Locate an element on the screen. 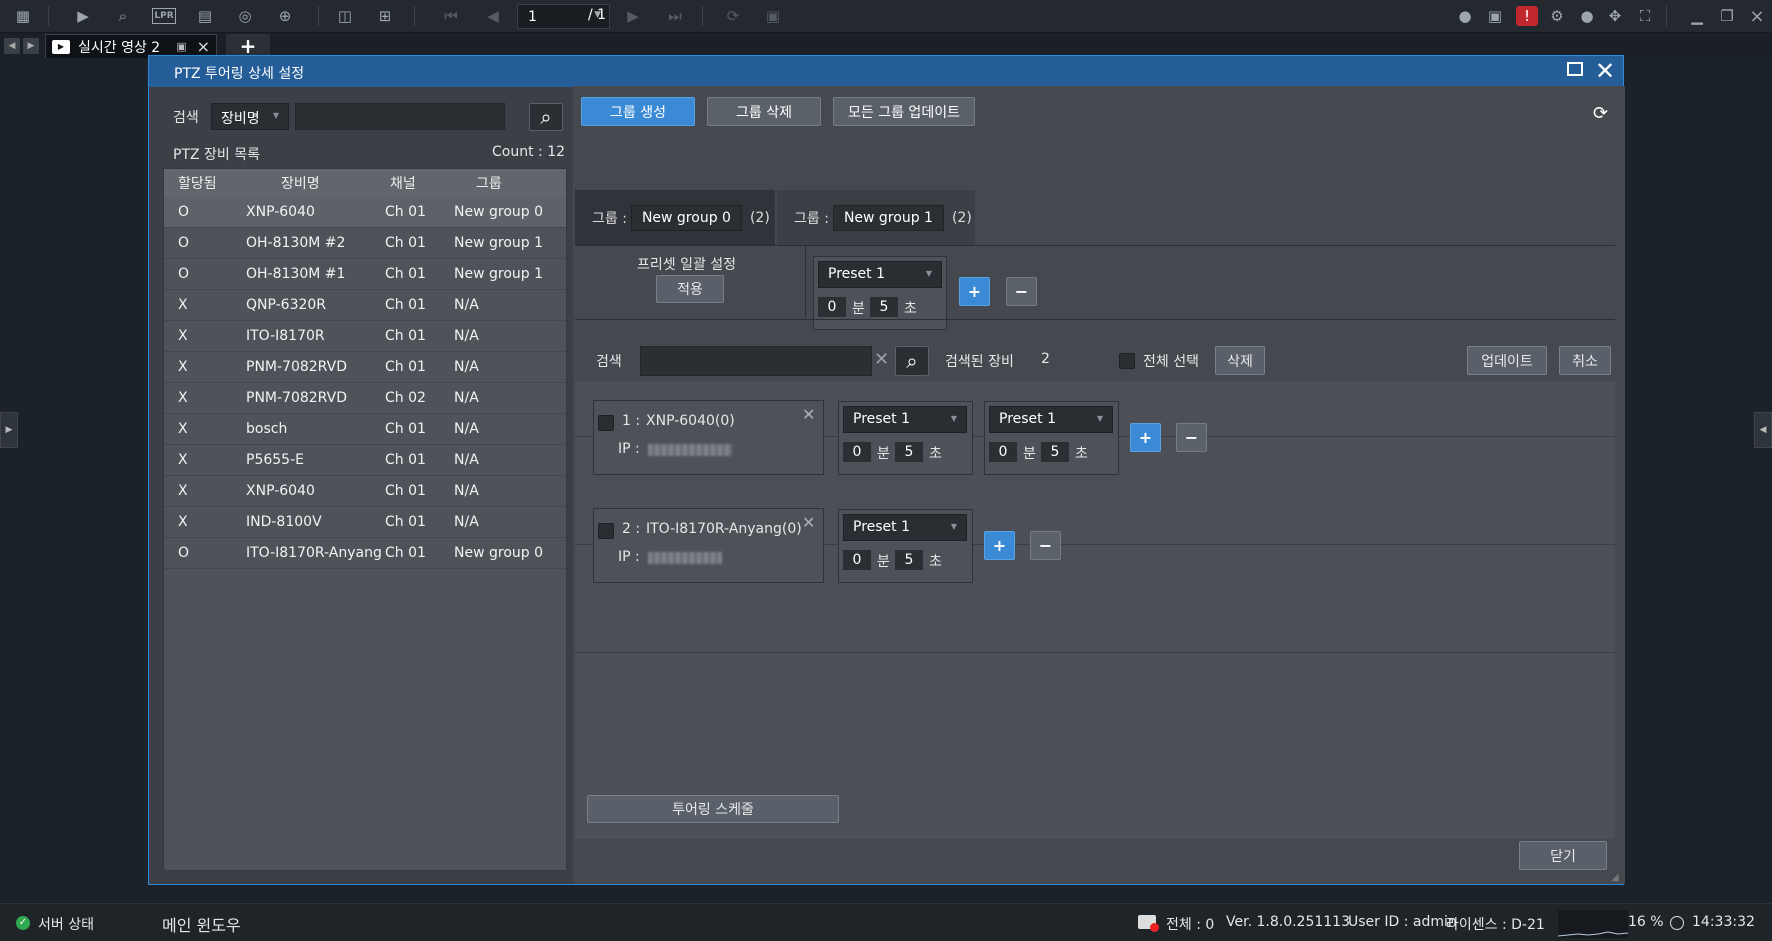  column-group: 그룹 is located at coordinates (489, 183).